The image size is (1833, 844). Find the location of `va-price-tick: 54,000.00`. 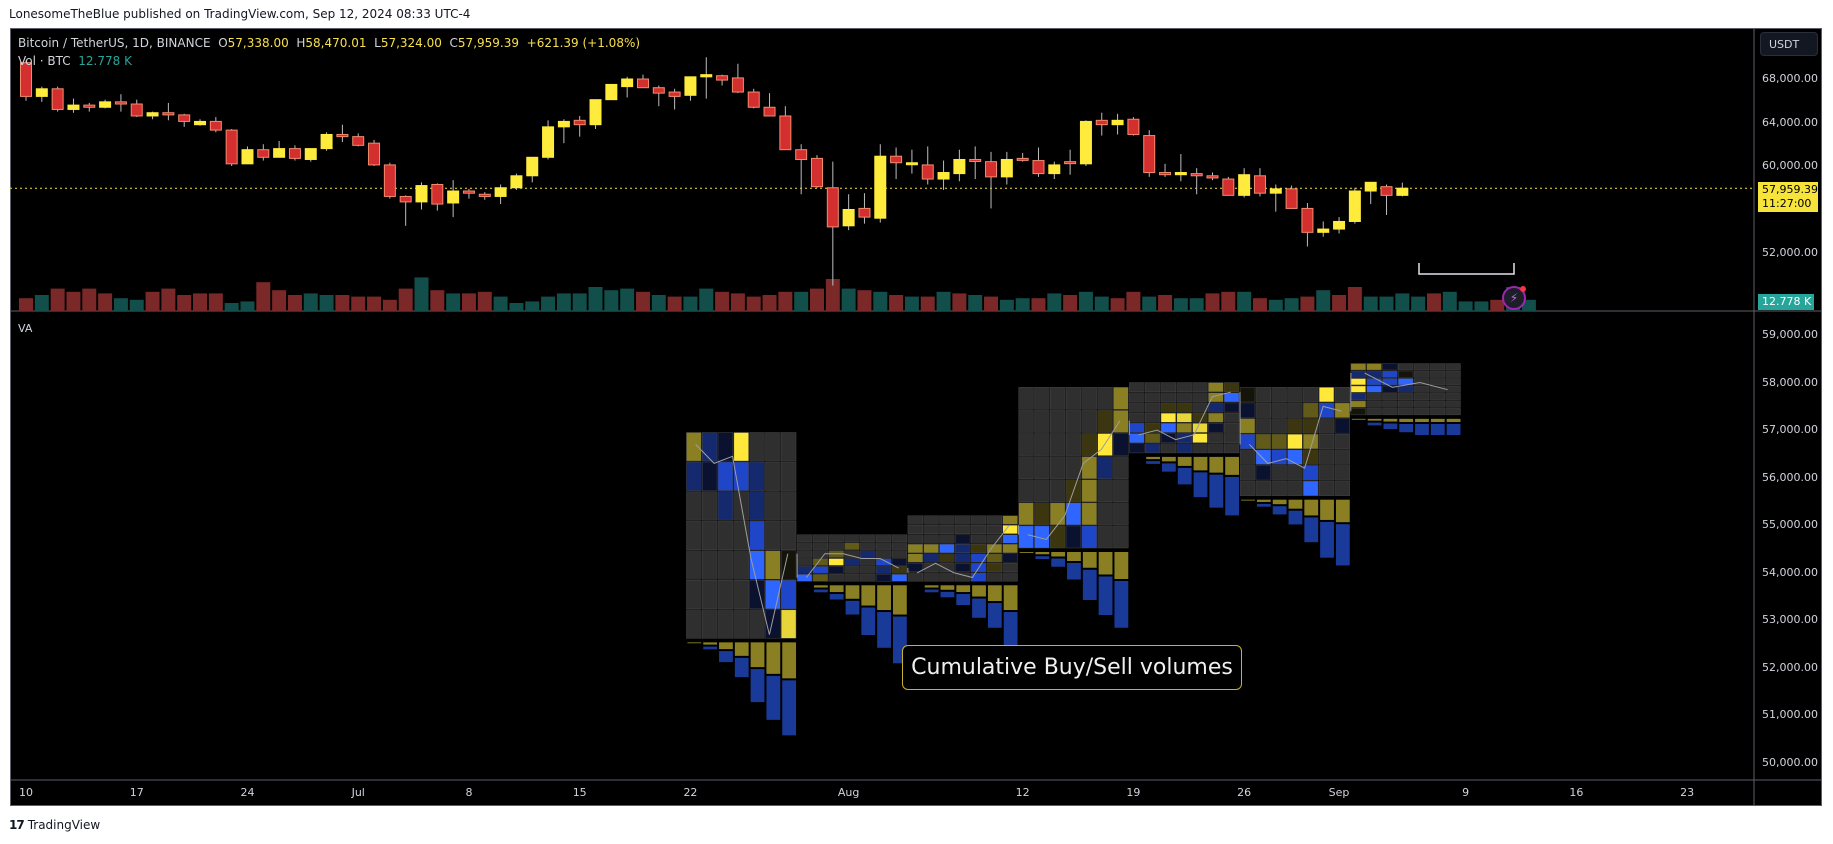

va-price-tick: 54,000.00 is located at coordinates (1790, 572).